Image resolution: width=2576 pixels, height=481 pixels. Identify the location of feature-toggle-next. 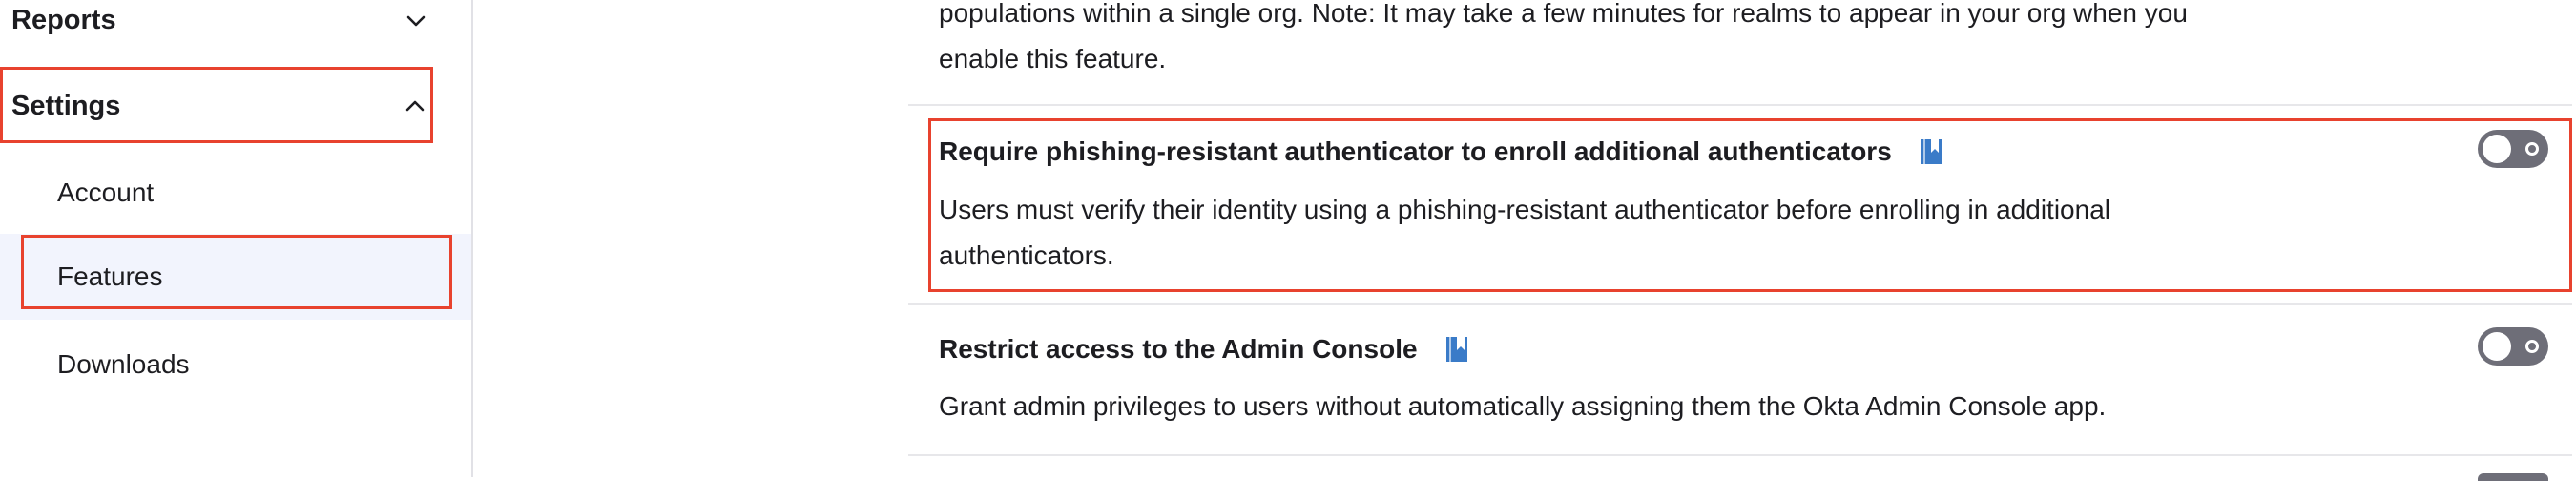
(2513, 477).